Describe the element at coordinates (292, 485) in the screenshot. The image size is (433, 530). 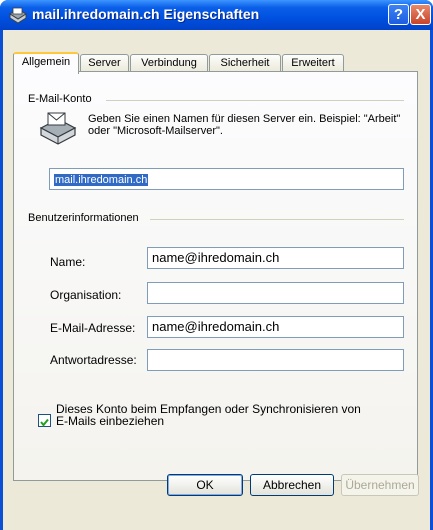
I see `cancel-button: Abbrechen` at that location.